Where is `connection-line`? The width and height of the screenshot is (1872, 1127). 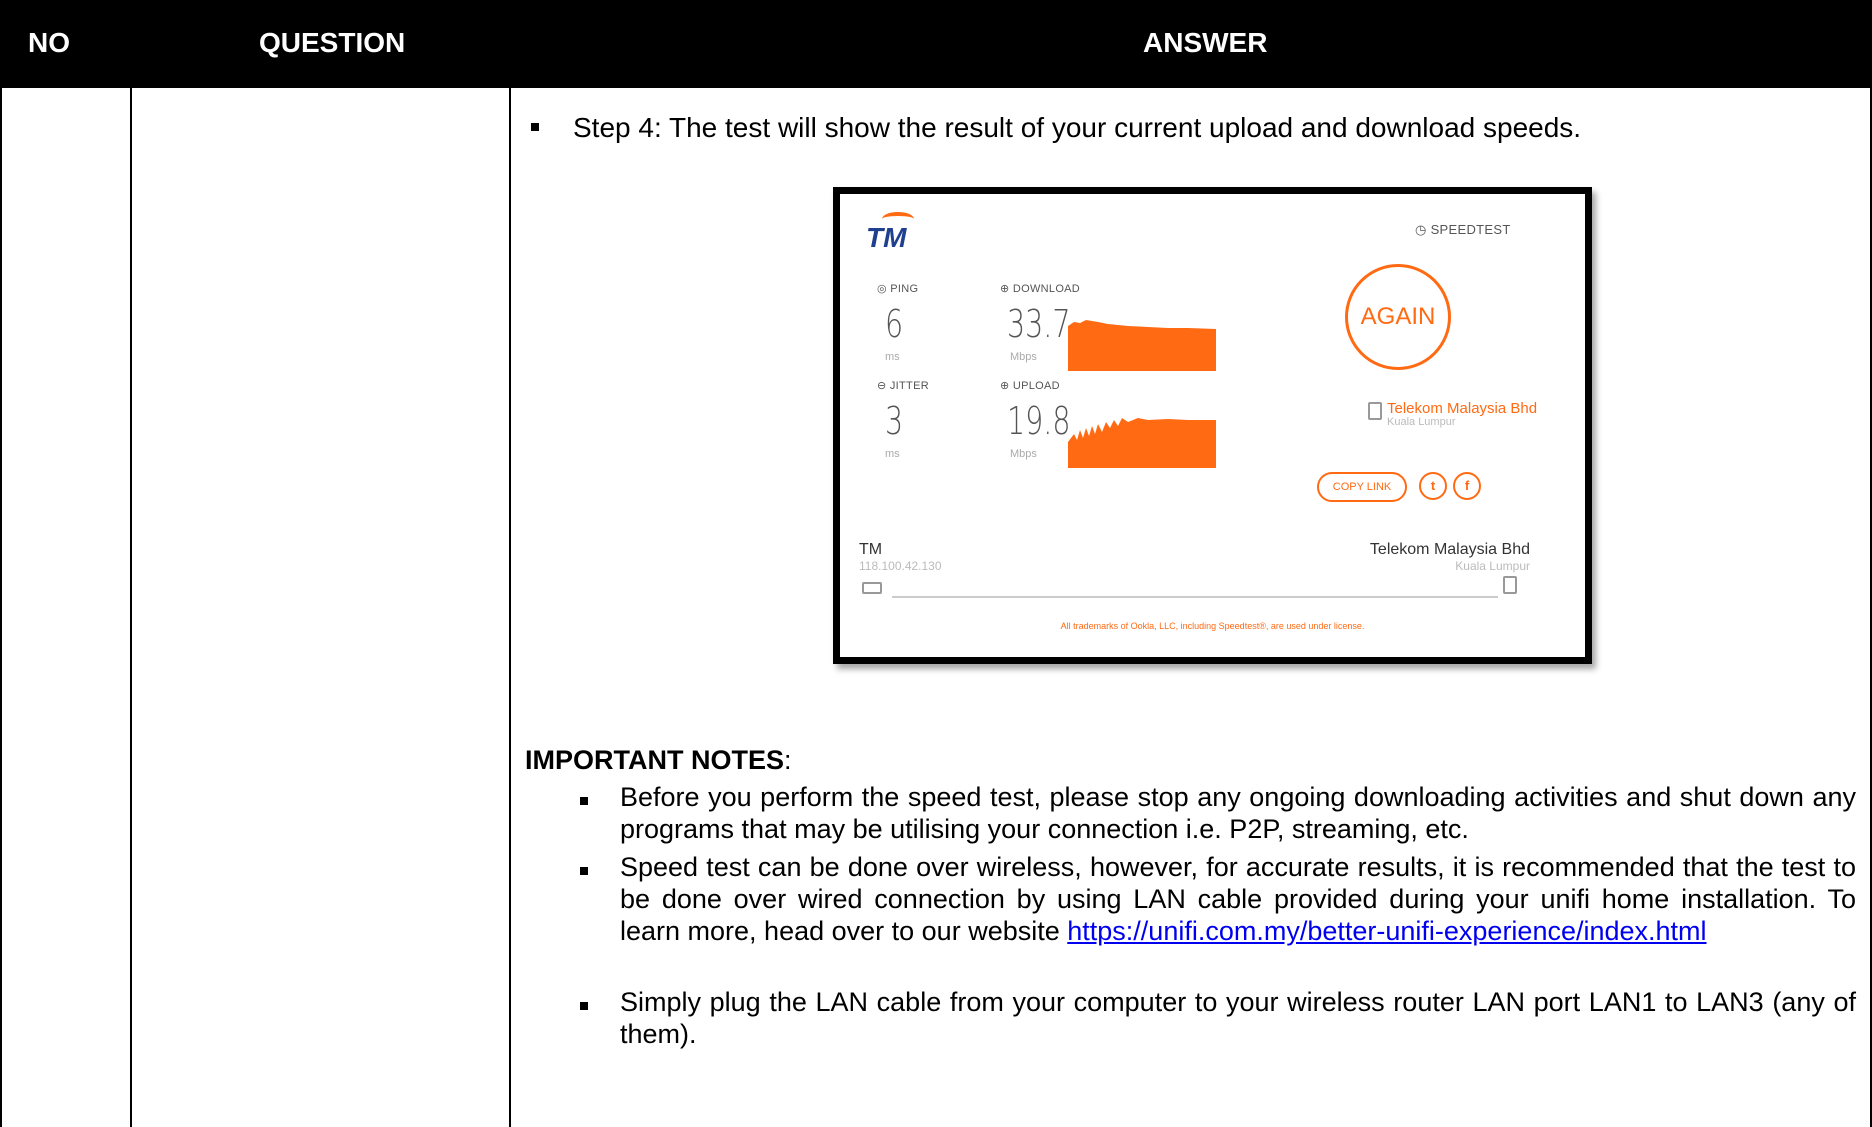 connection-line is located at coordinates (1195, 597).